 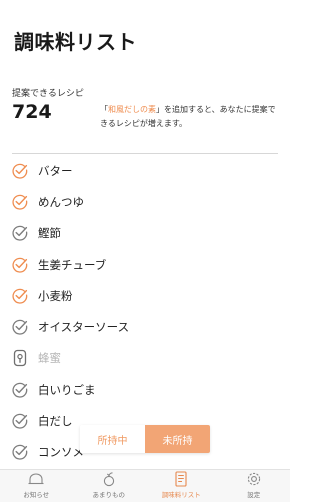 I want to click on ownership-filter: 所持中 未所持, so click(x=145, y=439).